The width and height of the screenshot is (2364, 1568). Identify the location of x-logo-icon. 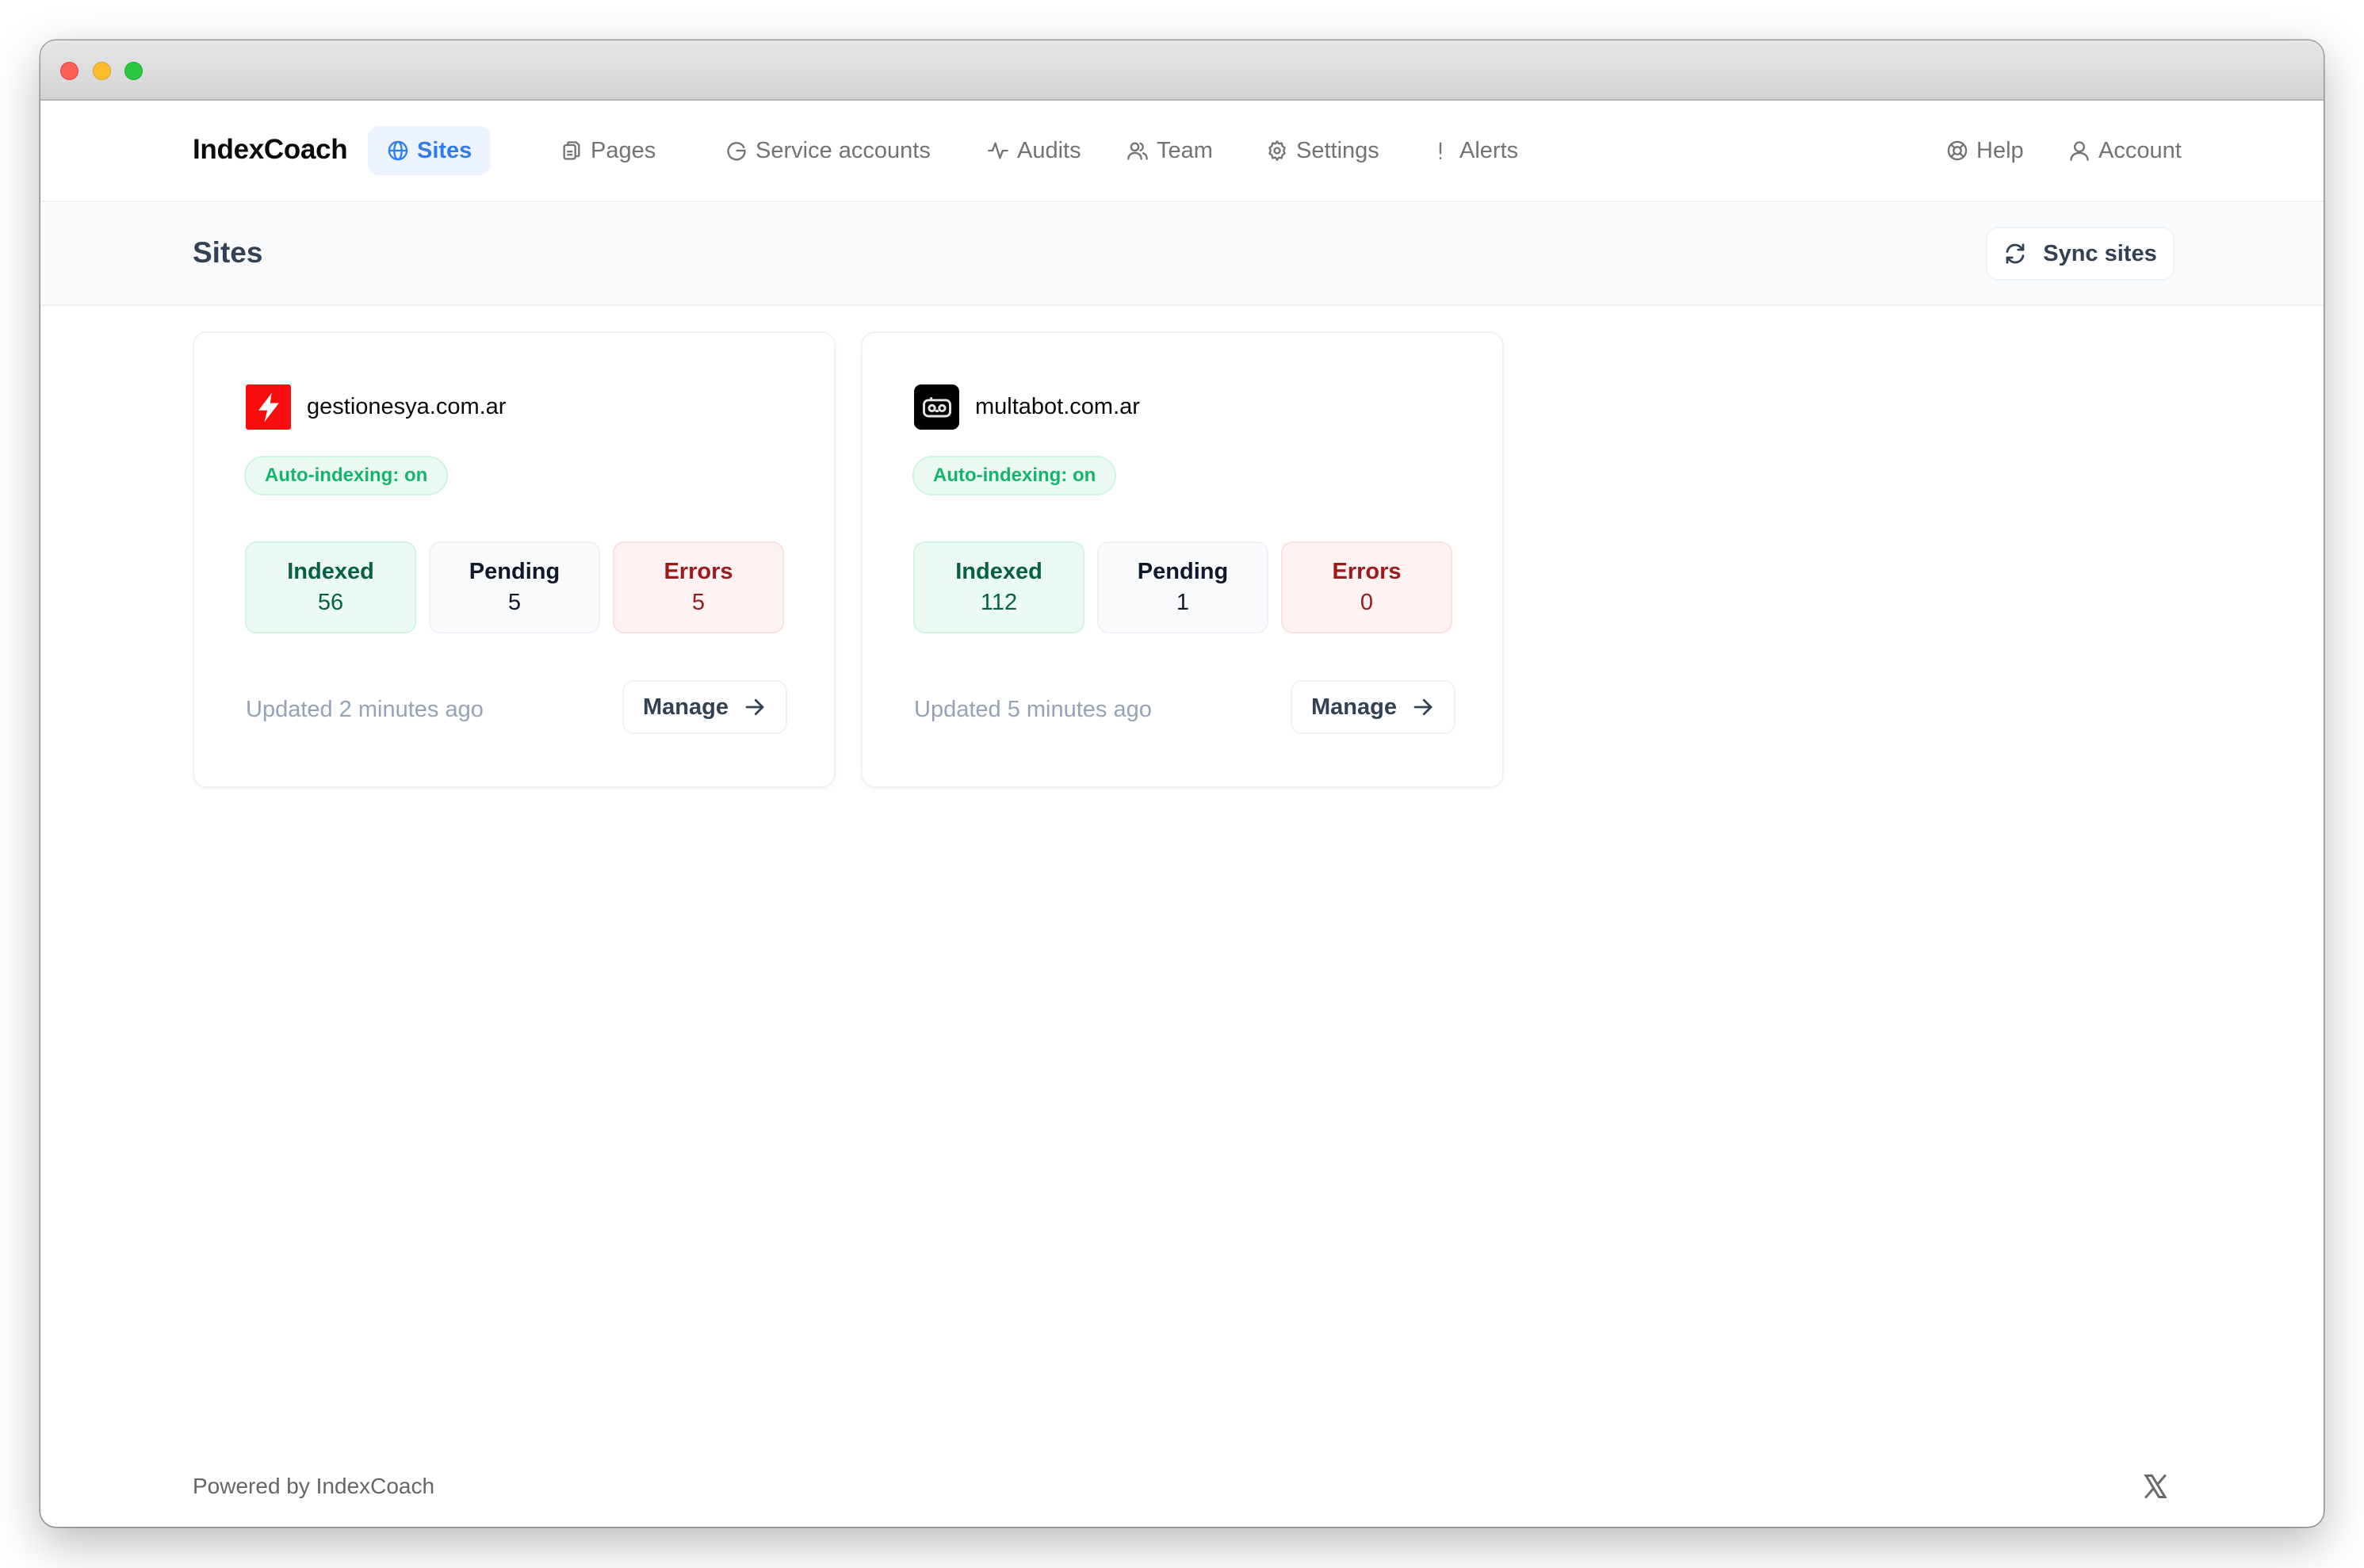
(2155, 1486).